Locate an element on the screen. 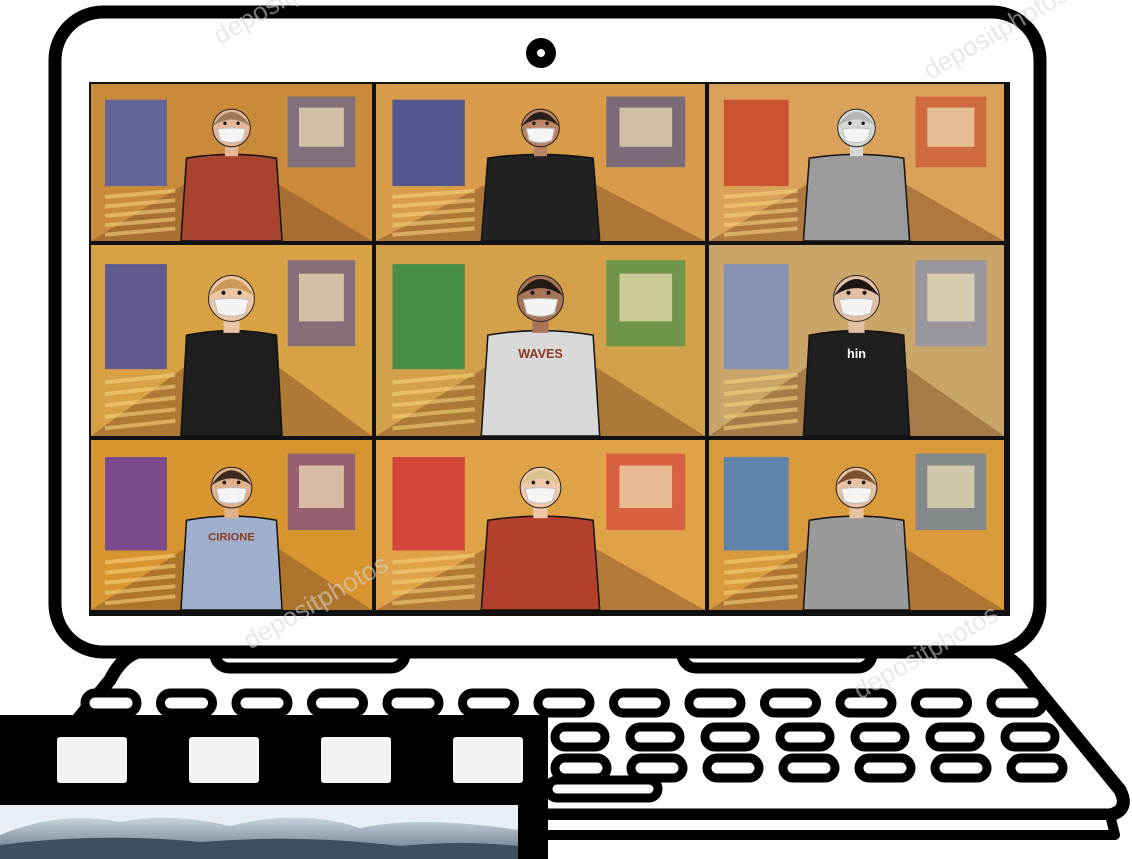  film-strip is located at coordinates (274, 787).